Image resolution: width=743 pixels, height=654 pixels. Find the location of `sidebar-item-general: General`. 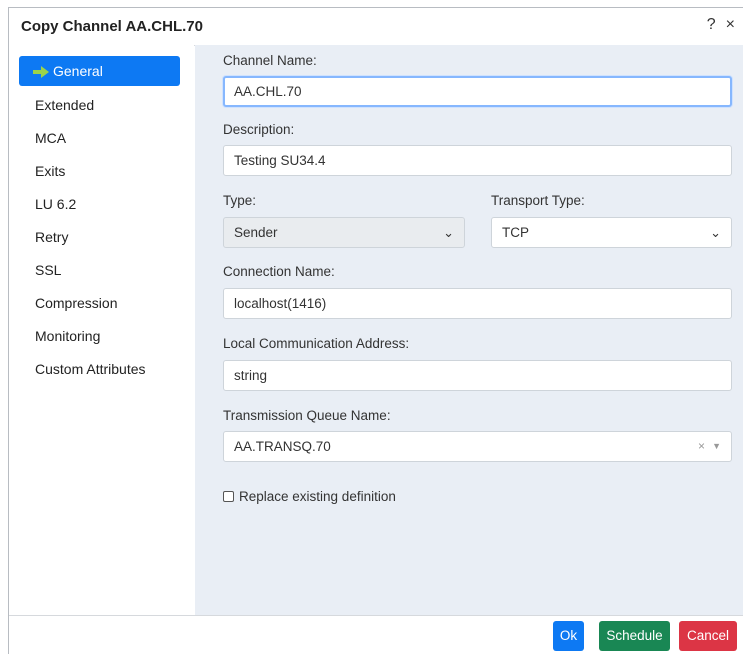

sidebar-item-general: General is located at coordinates (99, 71).